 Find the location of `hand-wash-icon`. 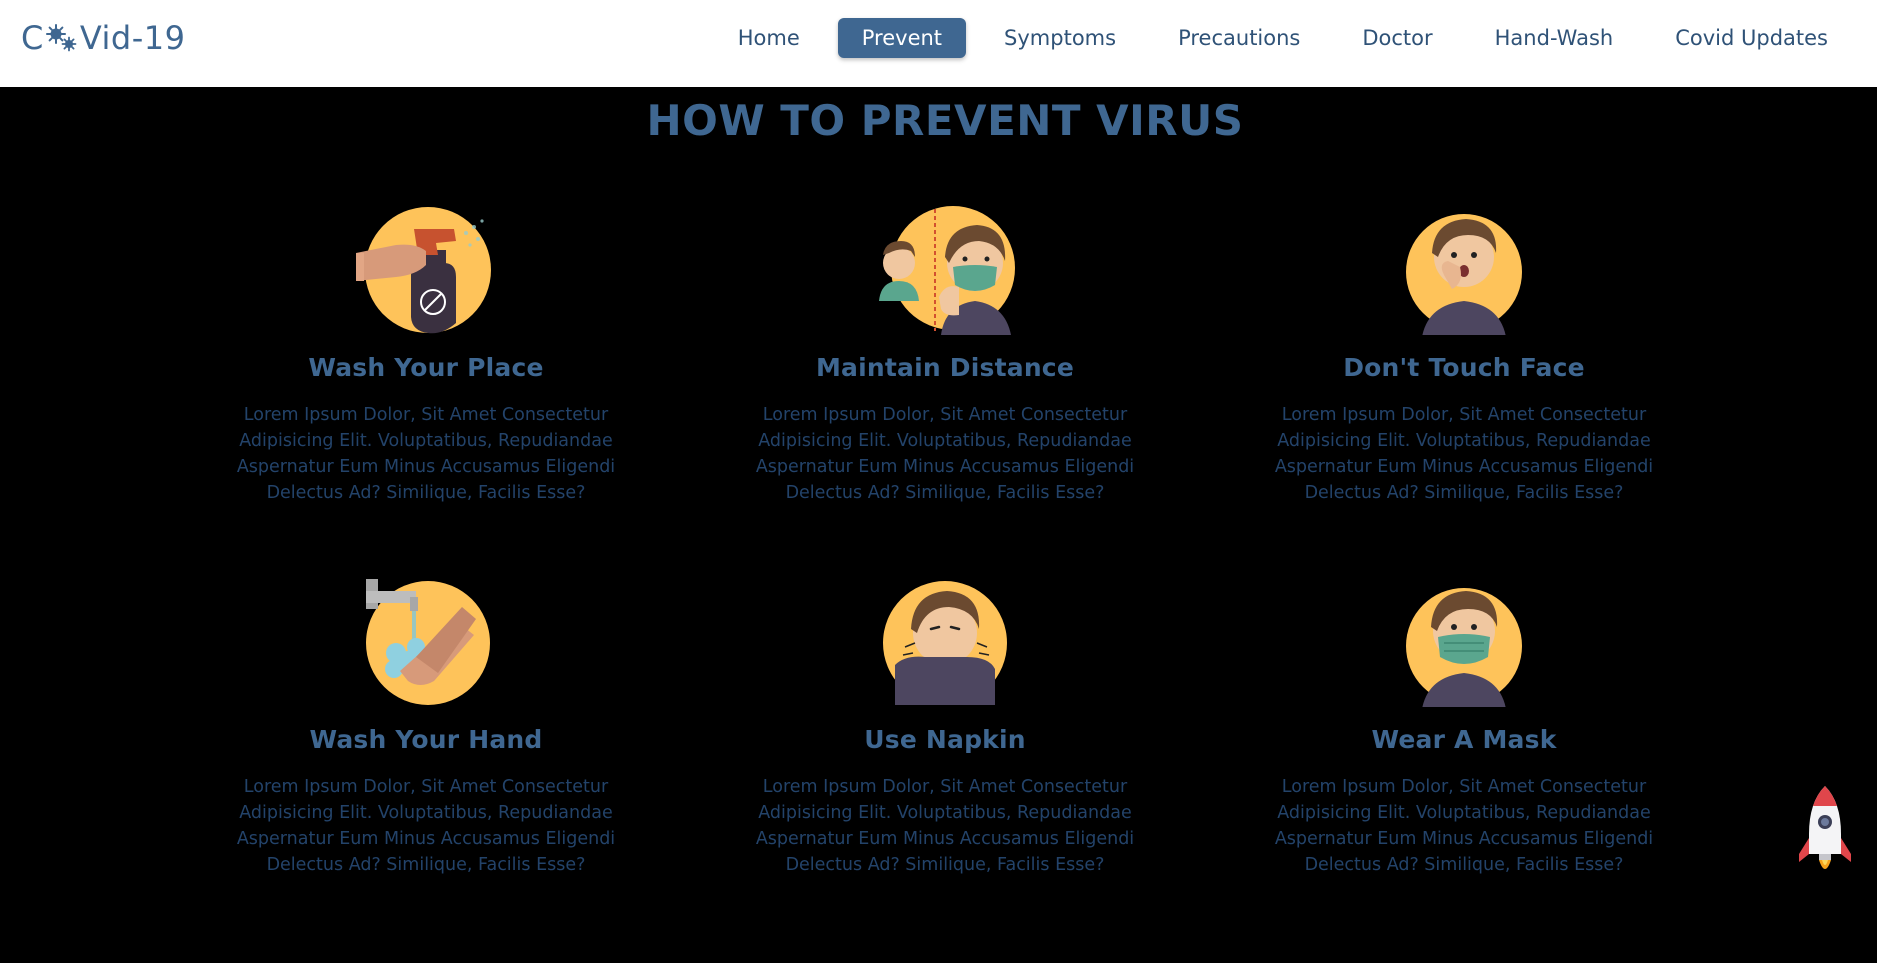

hand-wash-icon is located at coordinates (426, 642).